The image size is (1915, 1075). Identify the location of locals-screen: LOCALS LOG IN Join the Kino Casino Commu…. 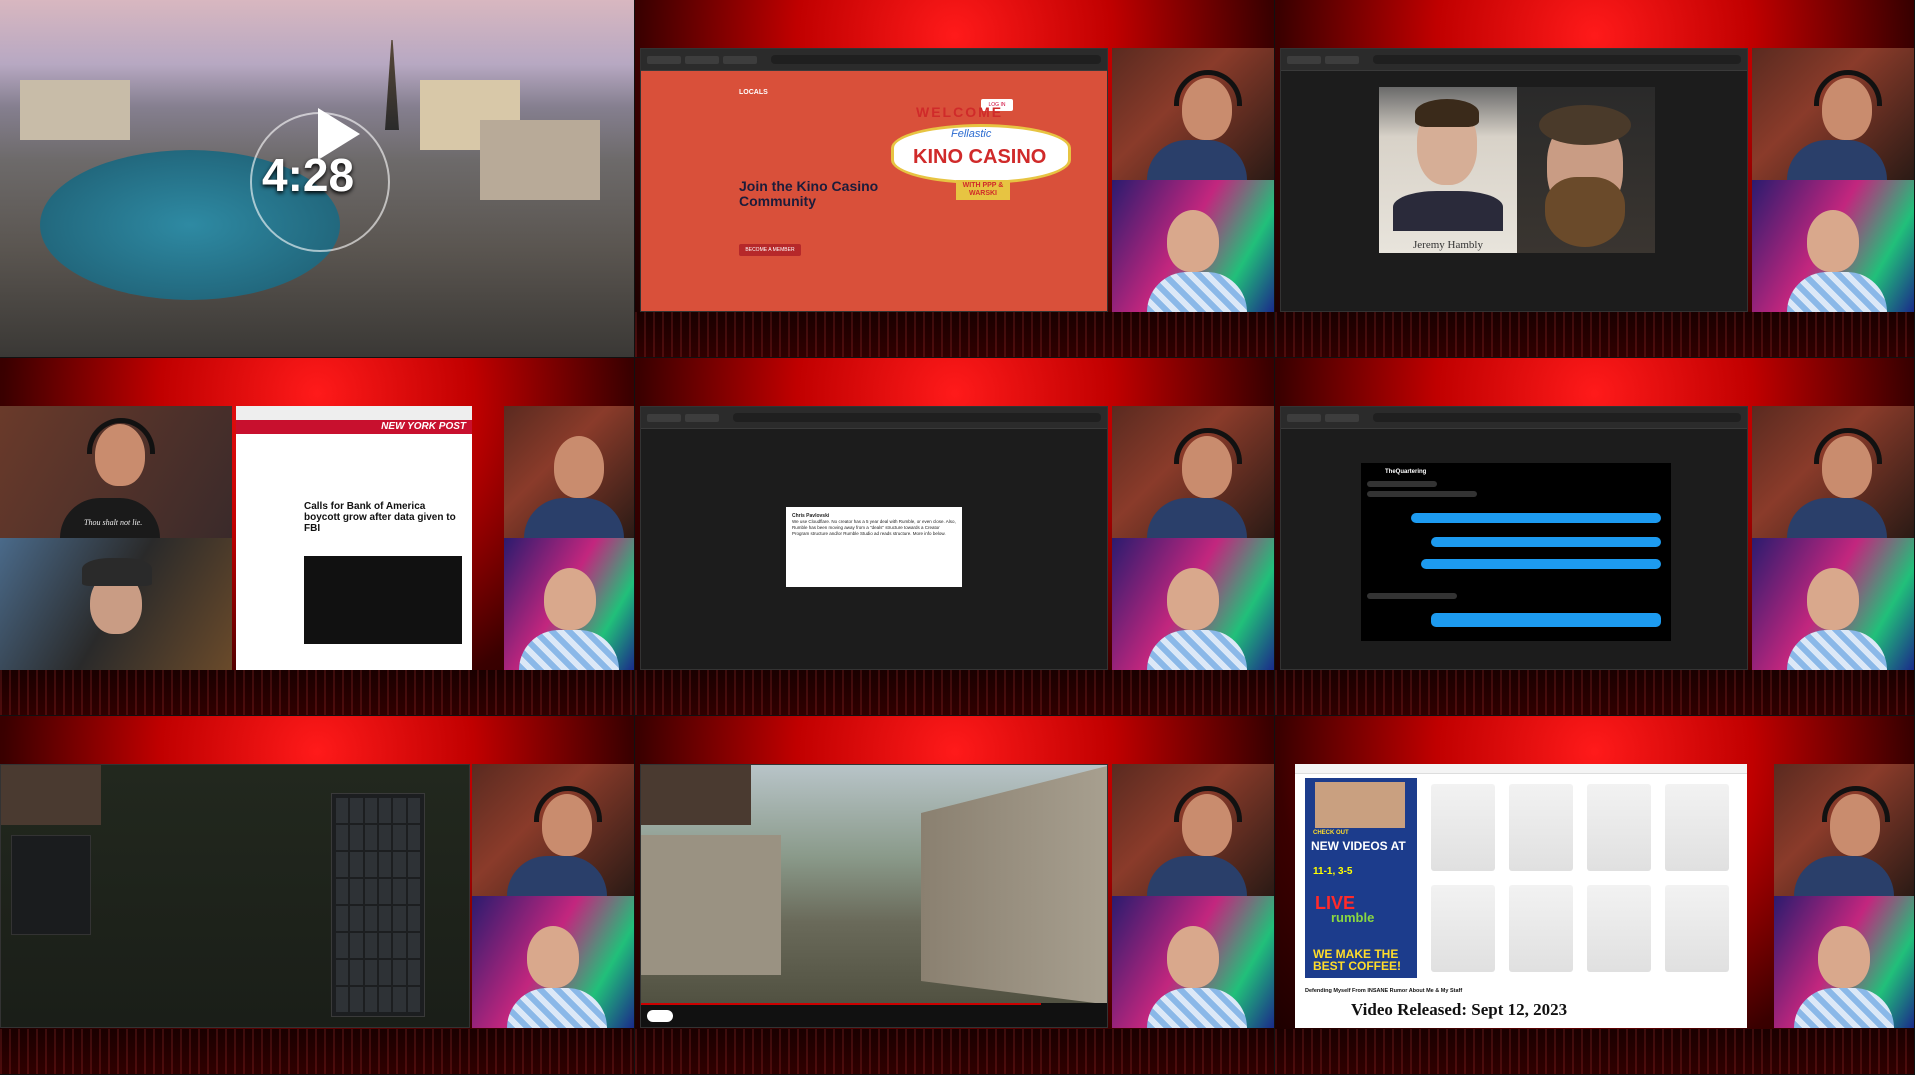
(874, 180).